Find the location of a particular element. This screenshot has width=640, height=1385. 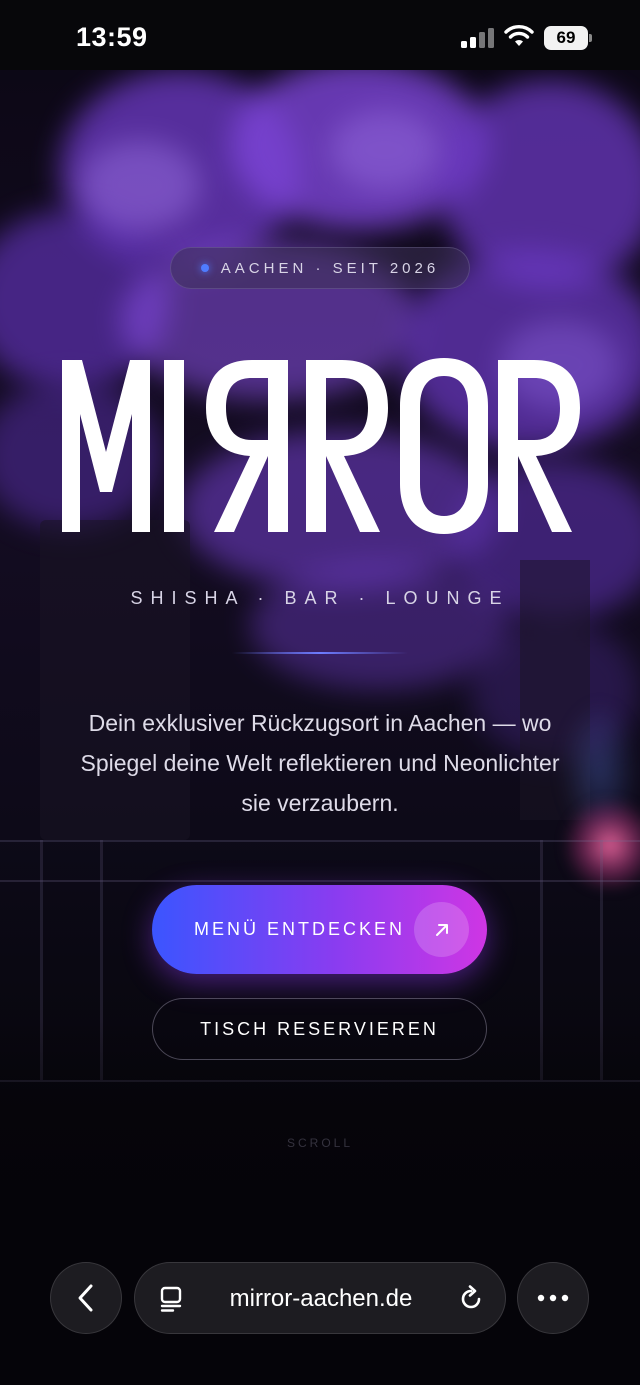

url-text: mirror-aachen.de is located at coordinates (321, 1299).